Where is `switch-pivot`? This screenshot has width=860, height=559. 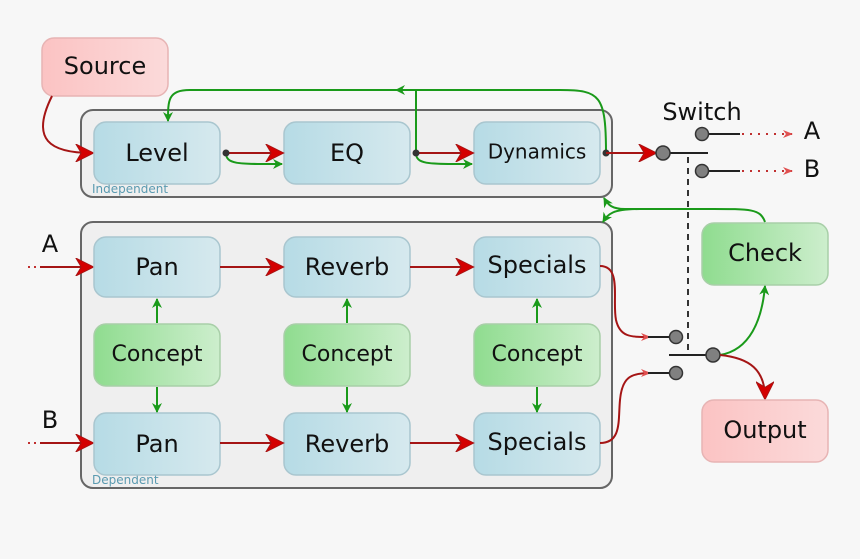 switch-pivot is located at coordinates (663, 153).